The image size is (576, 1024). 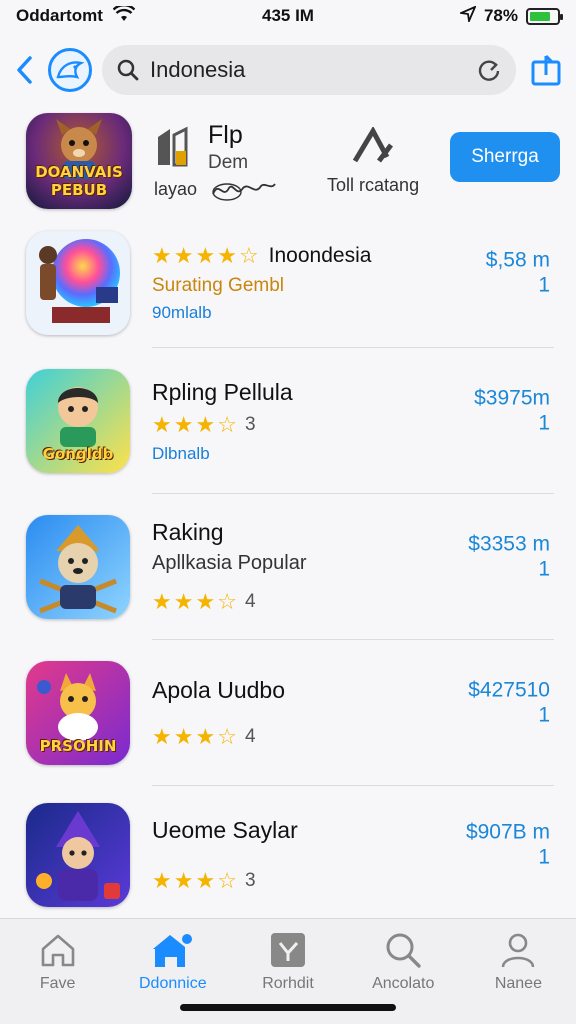 I want to click on share-icon, so click(x=546, y=70).